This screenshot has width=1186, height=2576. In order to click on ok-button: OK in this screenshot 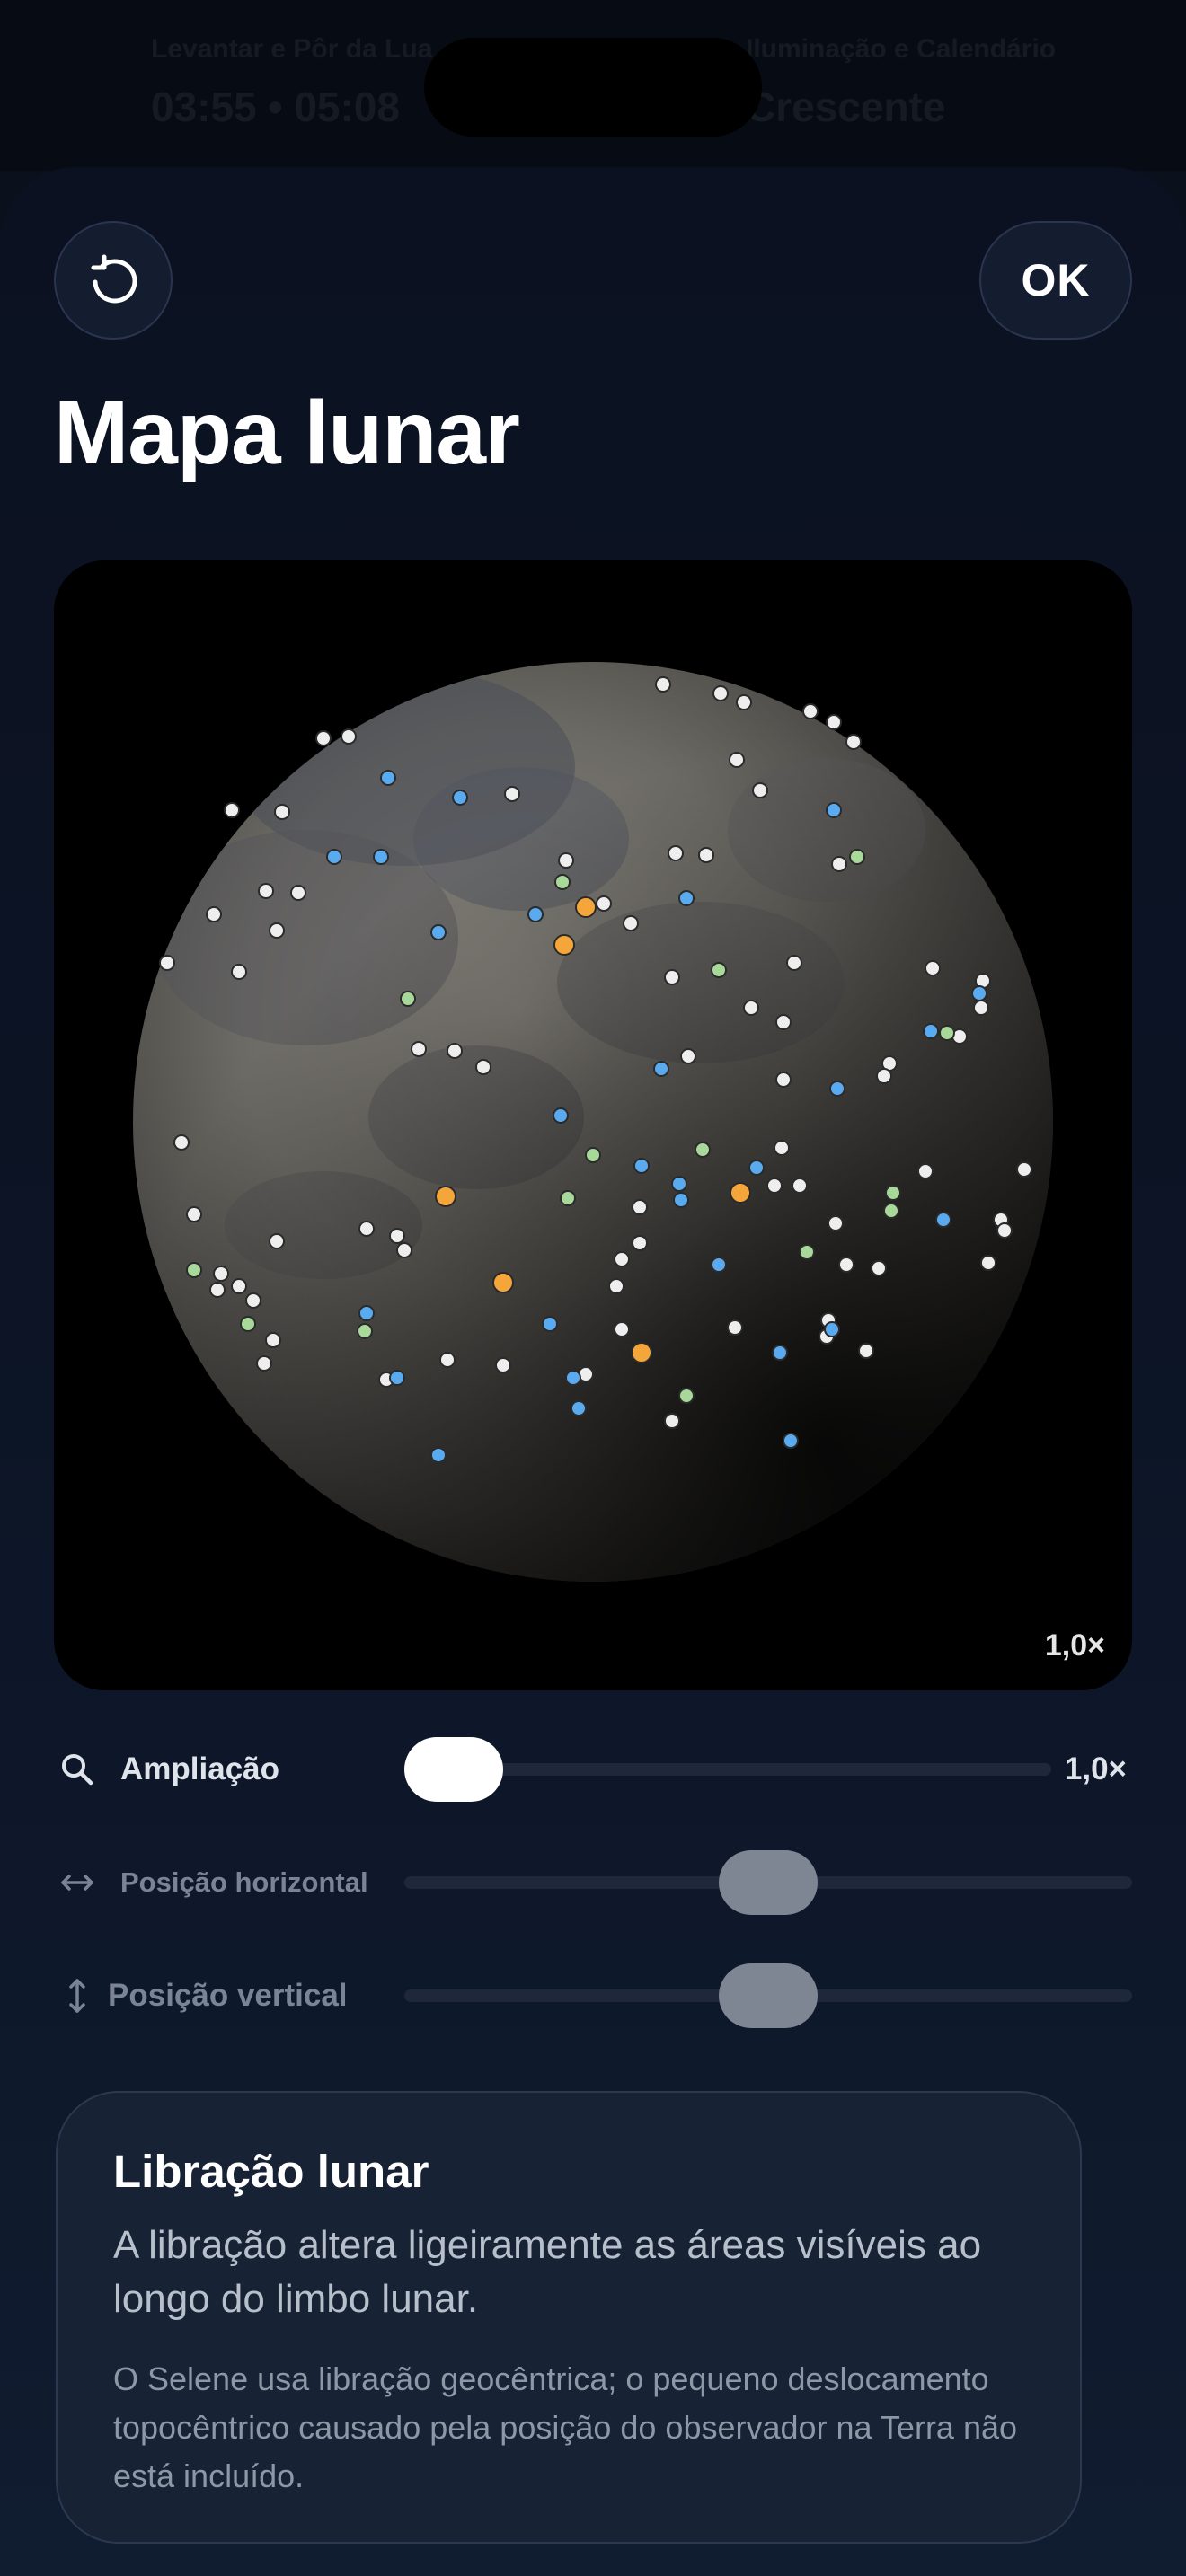, I will do `click(1055, 280)`.